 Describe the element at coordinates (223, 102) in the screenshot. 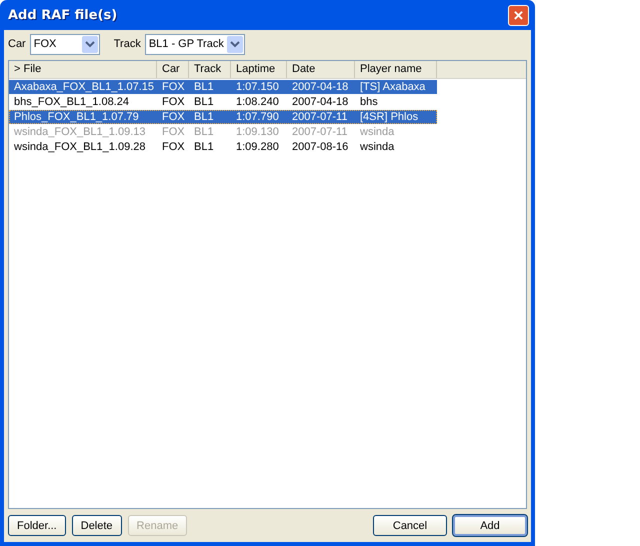

I see `table-row: bhs_FOX_BL1_1.08.24 FOX BL1 1:08.240 2007-04-18 bhs` at that location.